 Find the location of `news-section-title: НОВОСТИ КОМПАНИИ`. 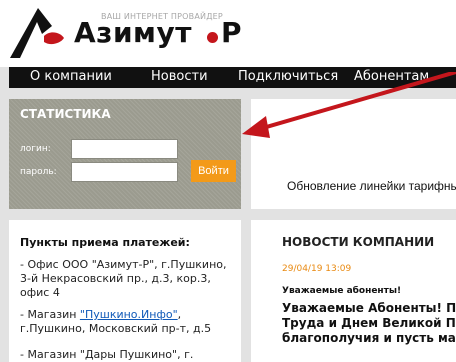

news-section-title: НОВОСТИ КОМПАНИИ is located at coordinates (358, 242).